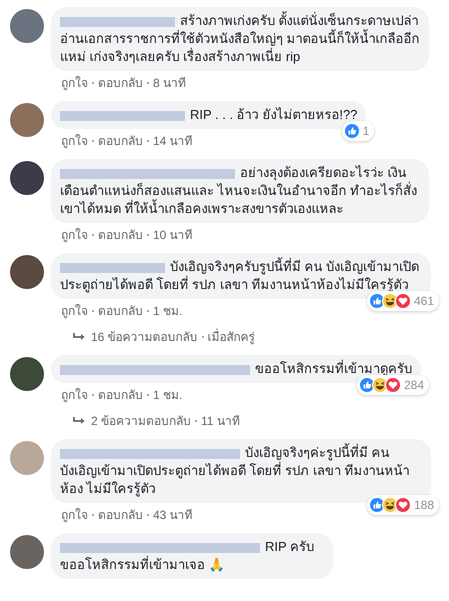 The image size is (449, 601). Describe the element at coordinates (173, 515) in the screenshot. I see `timestamp: 43 นาที` at that location.